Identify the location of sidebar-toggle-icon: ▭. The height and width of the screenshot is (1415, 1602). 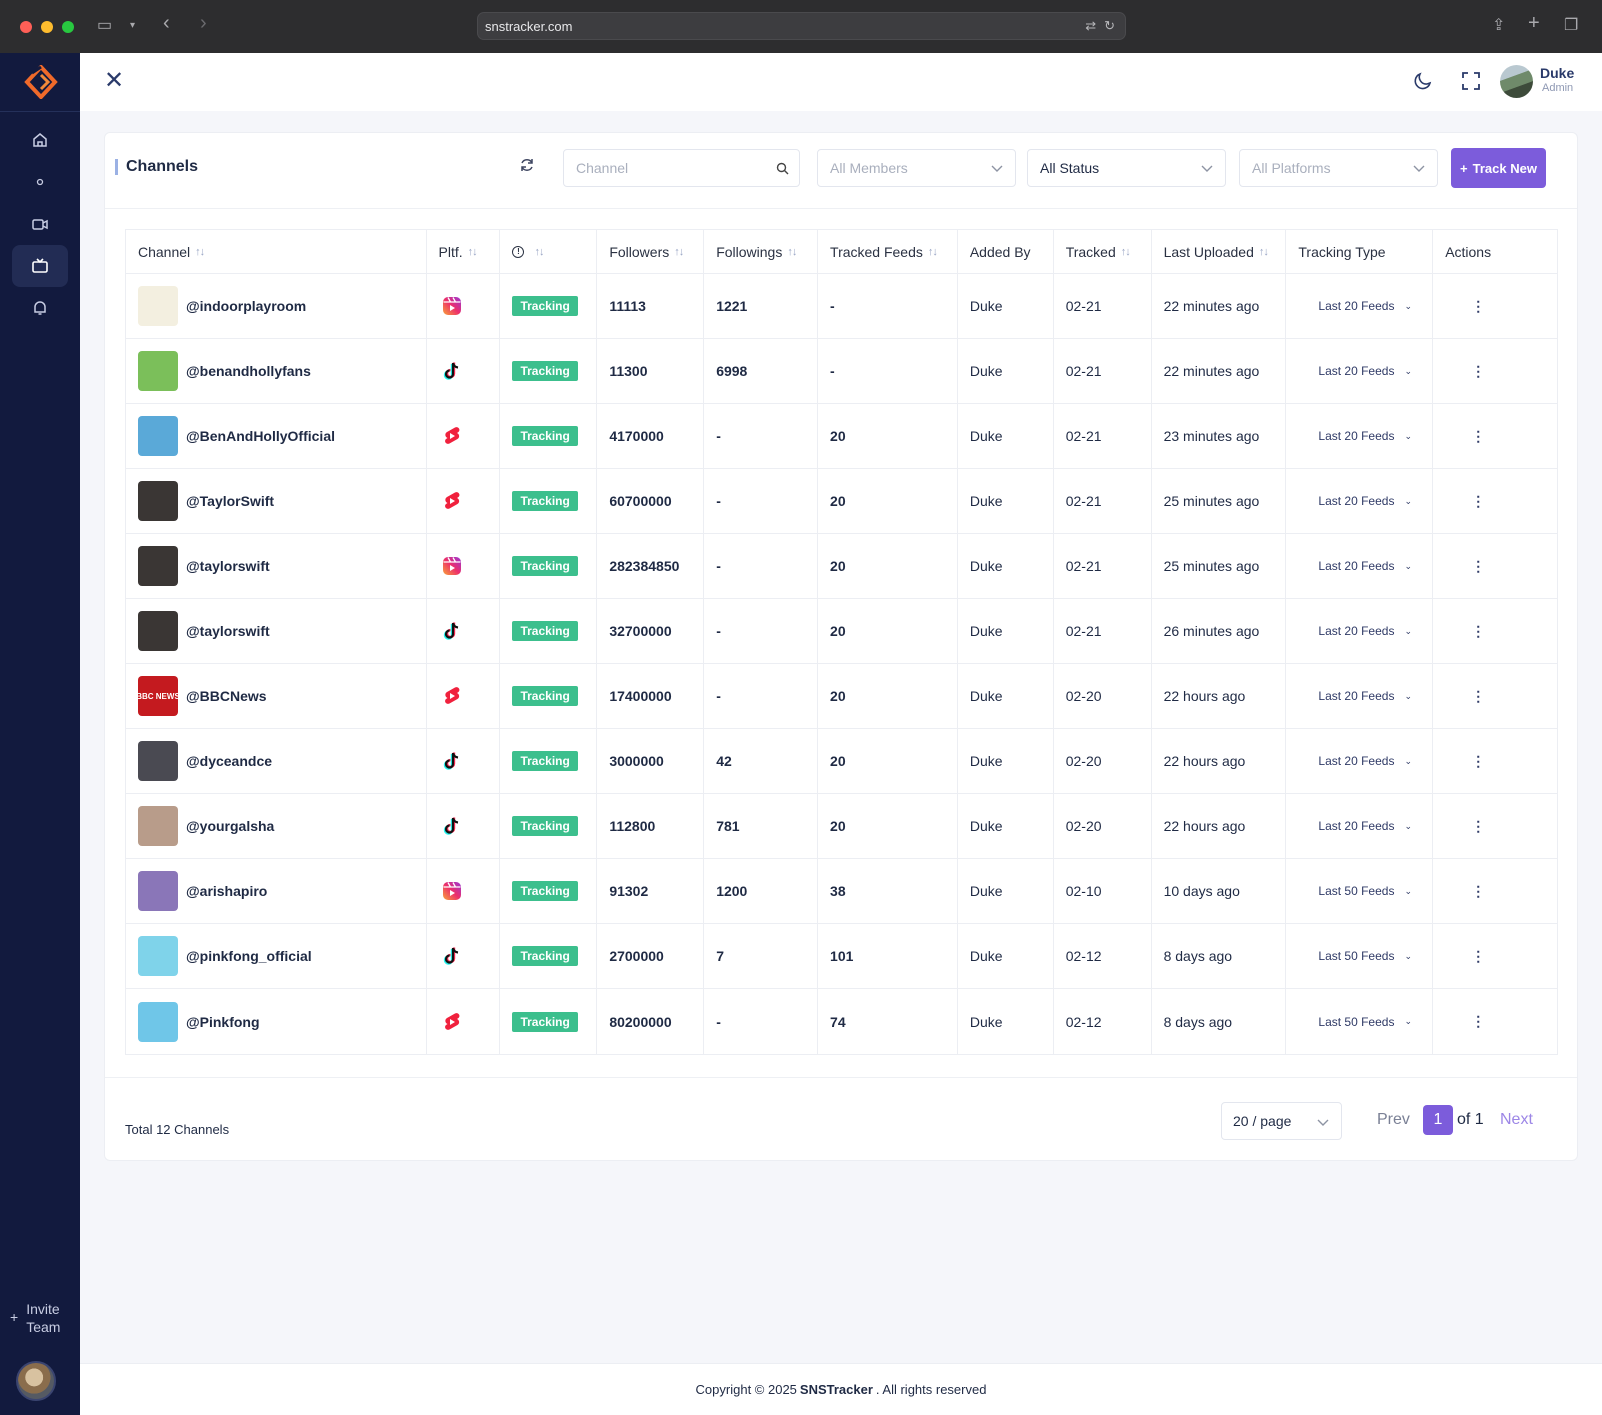
(104, 25).